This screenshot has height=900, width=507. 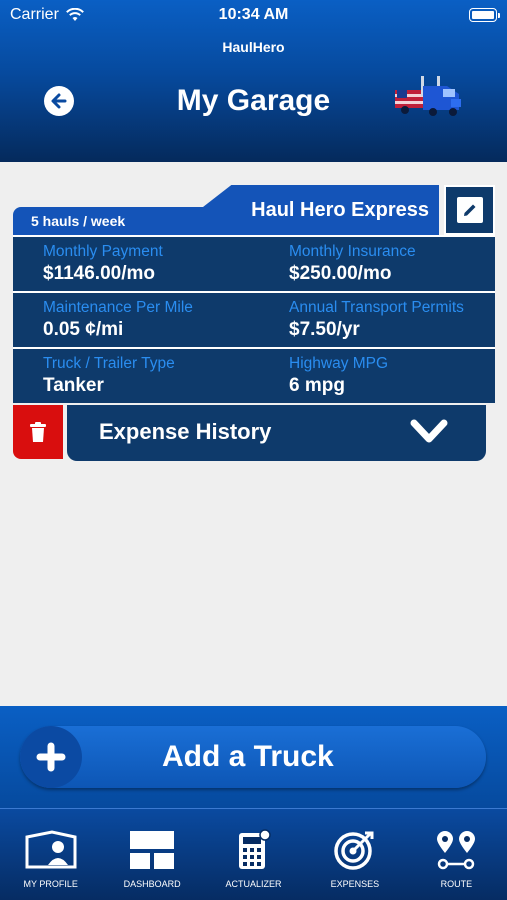 What do you see at coordinates (317, 385) in the screenshot?
I see `mpg-value: 6 mpg` at bounding box center [317, 385].